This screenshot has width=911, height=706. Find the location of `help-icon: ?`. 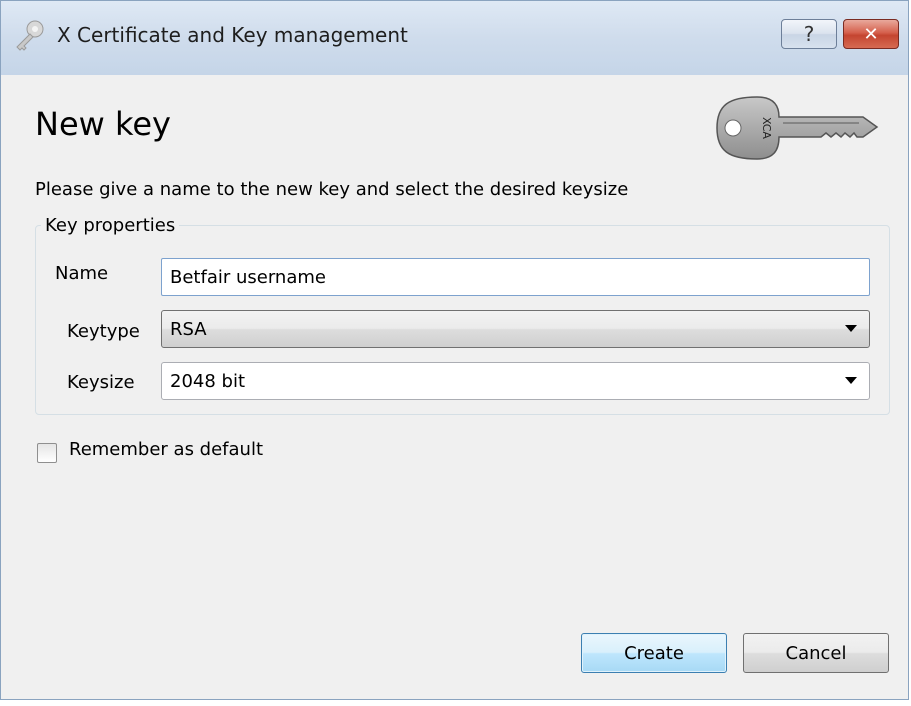

help-icon: ? is located at coordinates (809, 34).